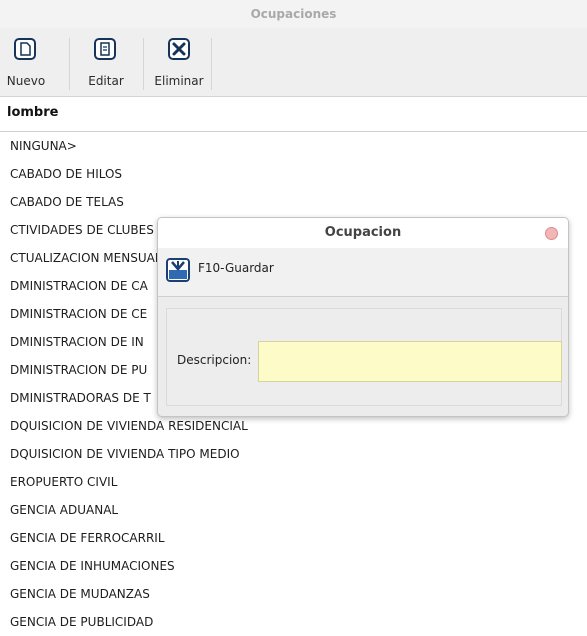  I want to click on list-item: GENCIA ADUANAL, so click(293, 510).